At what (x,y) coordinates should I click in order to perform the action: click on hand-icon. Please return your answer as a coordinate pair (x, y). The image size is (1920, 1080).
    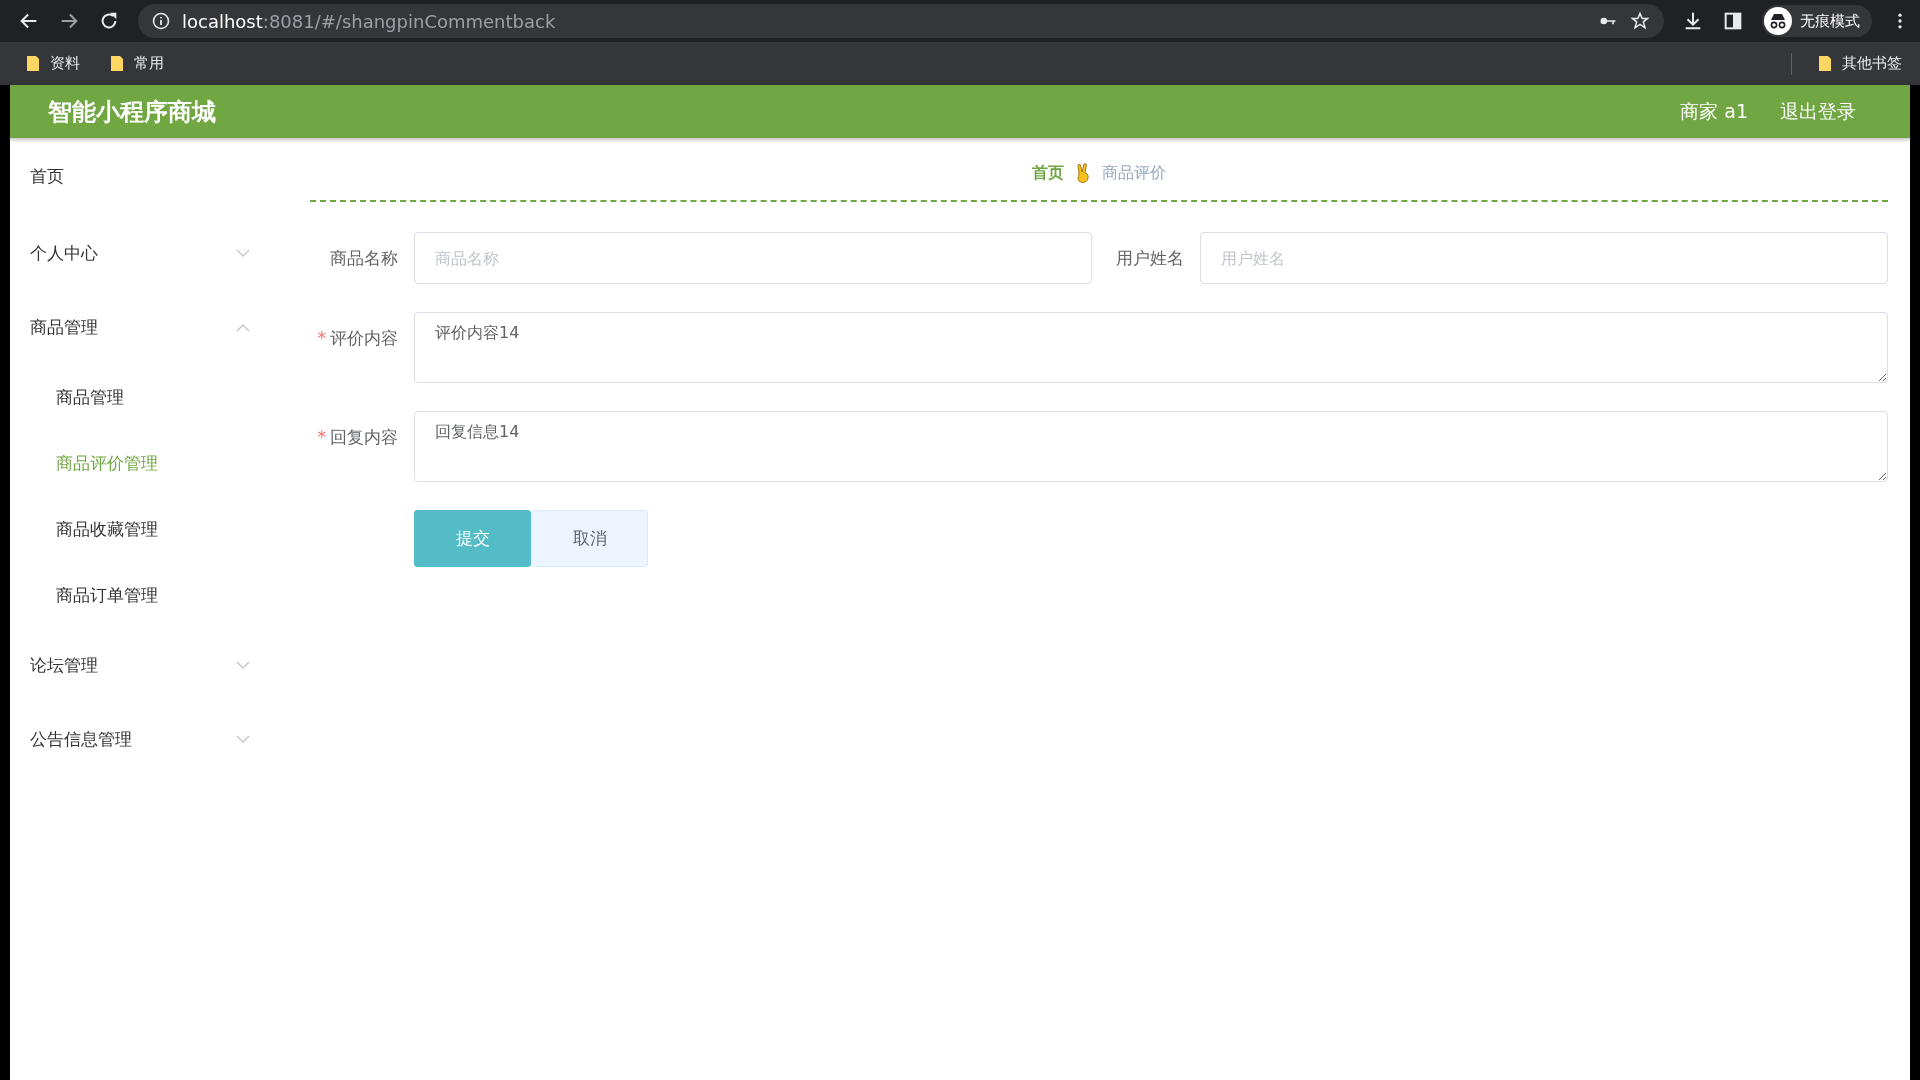
    Looking at the image, I should click on (1083, 173).